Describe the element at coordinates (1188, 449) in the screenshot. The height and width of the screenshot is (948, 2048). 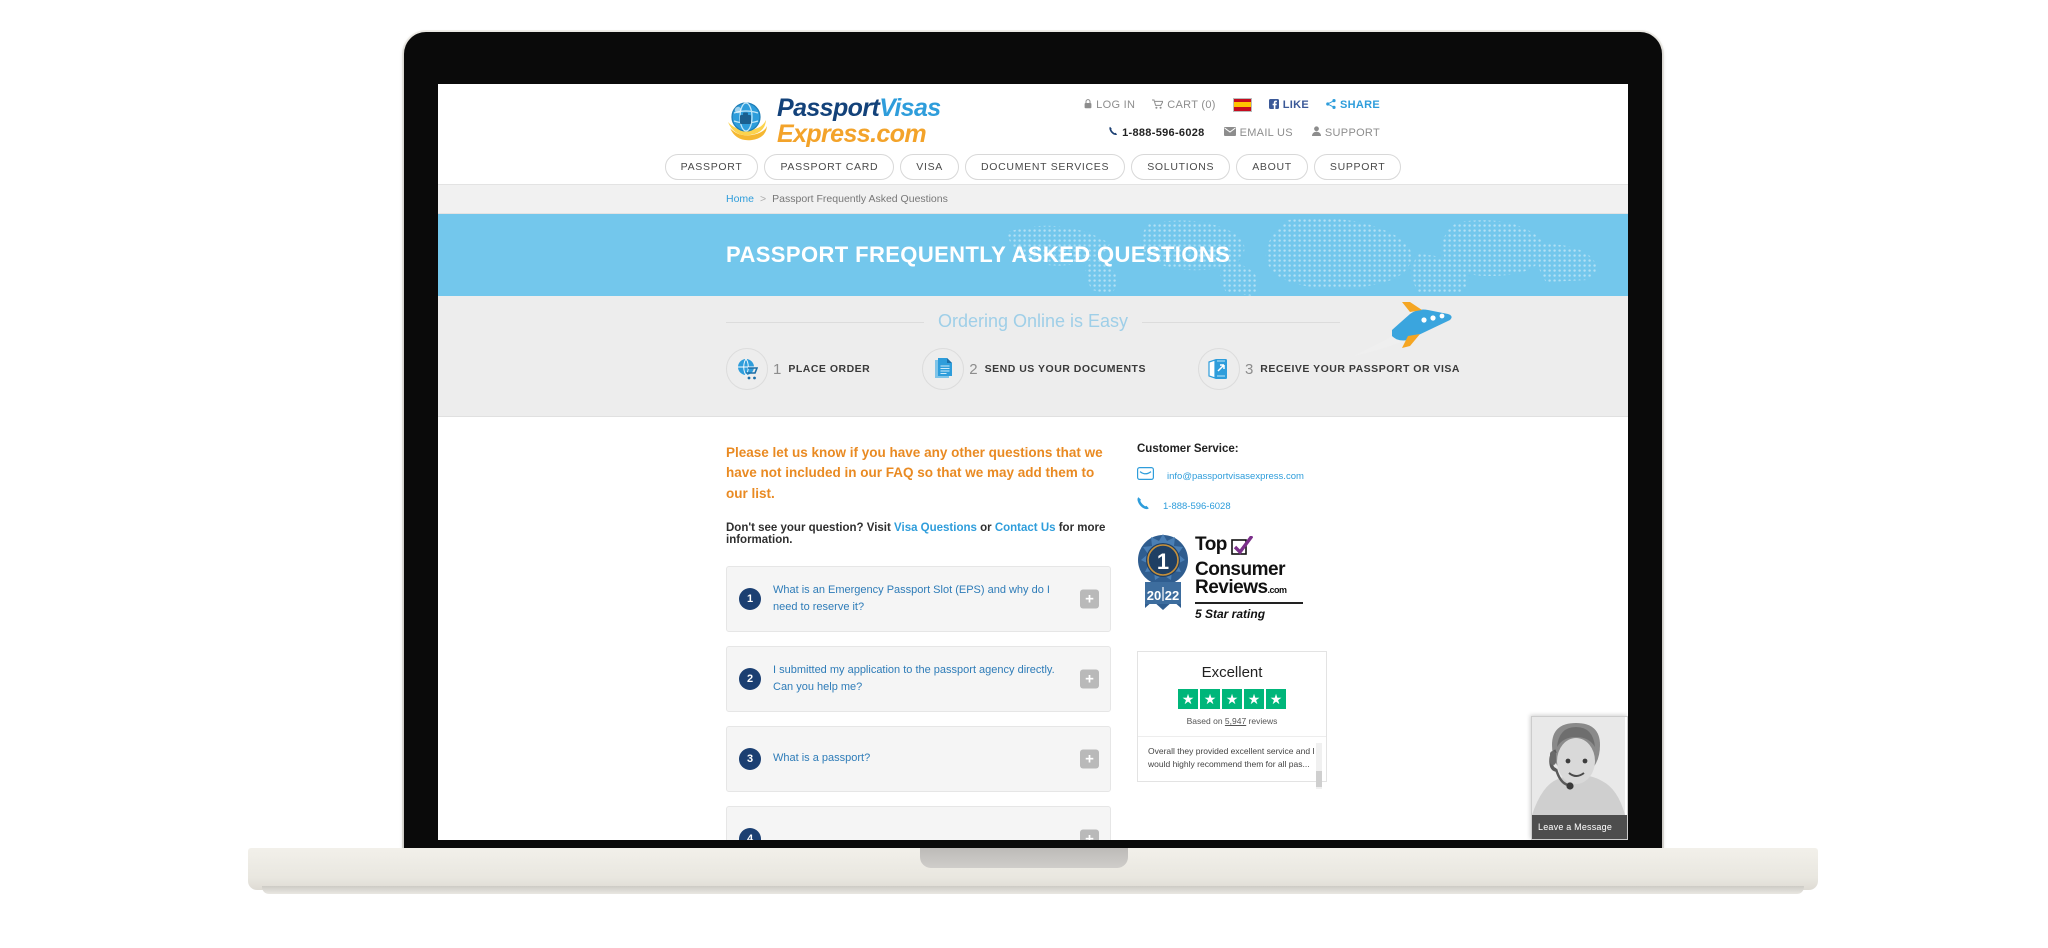
I see `customer-service-title: Customer Service:` at that location.